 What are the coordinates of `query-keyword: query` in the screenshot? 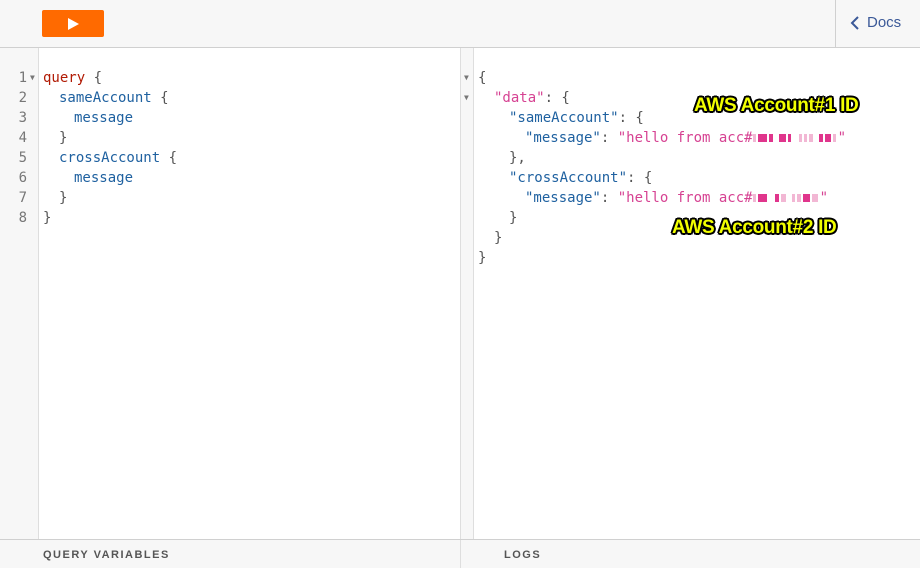 It's located at (64, 78).